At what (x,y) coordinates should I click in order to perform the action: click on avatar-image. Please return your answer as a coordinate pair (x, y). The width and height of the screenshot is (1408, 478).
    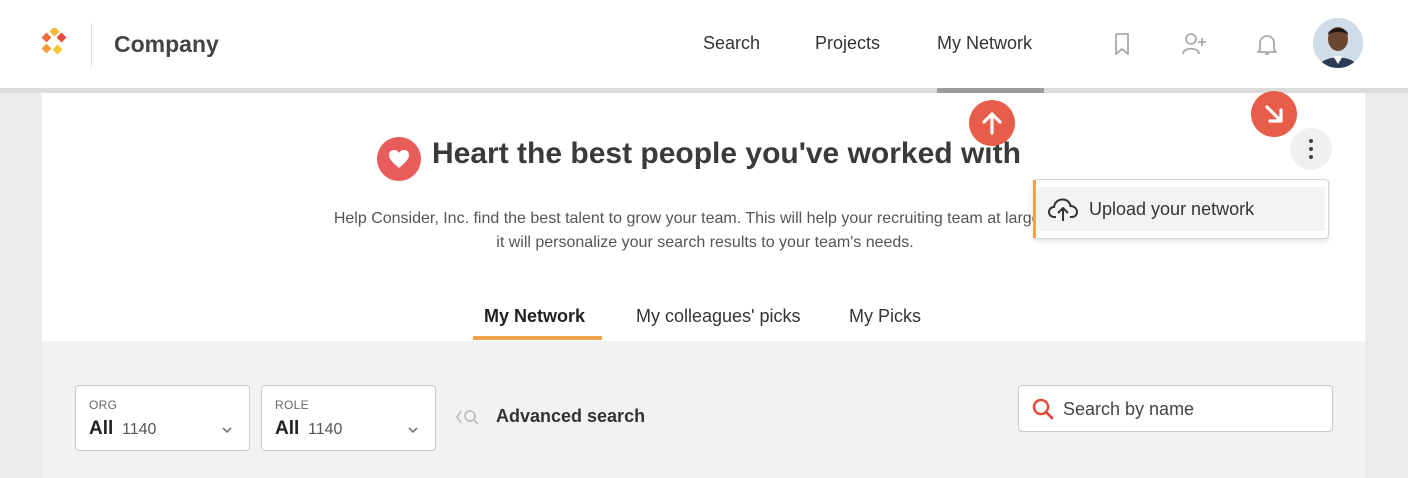
    Looking at the image, I should click on (1338, 43).